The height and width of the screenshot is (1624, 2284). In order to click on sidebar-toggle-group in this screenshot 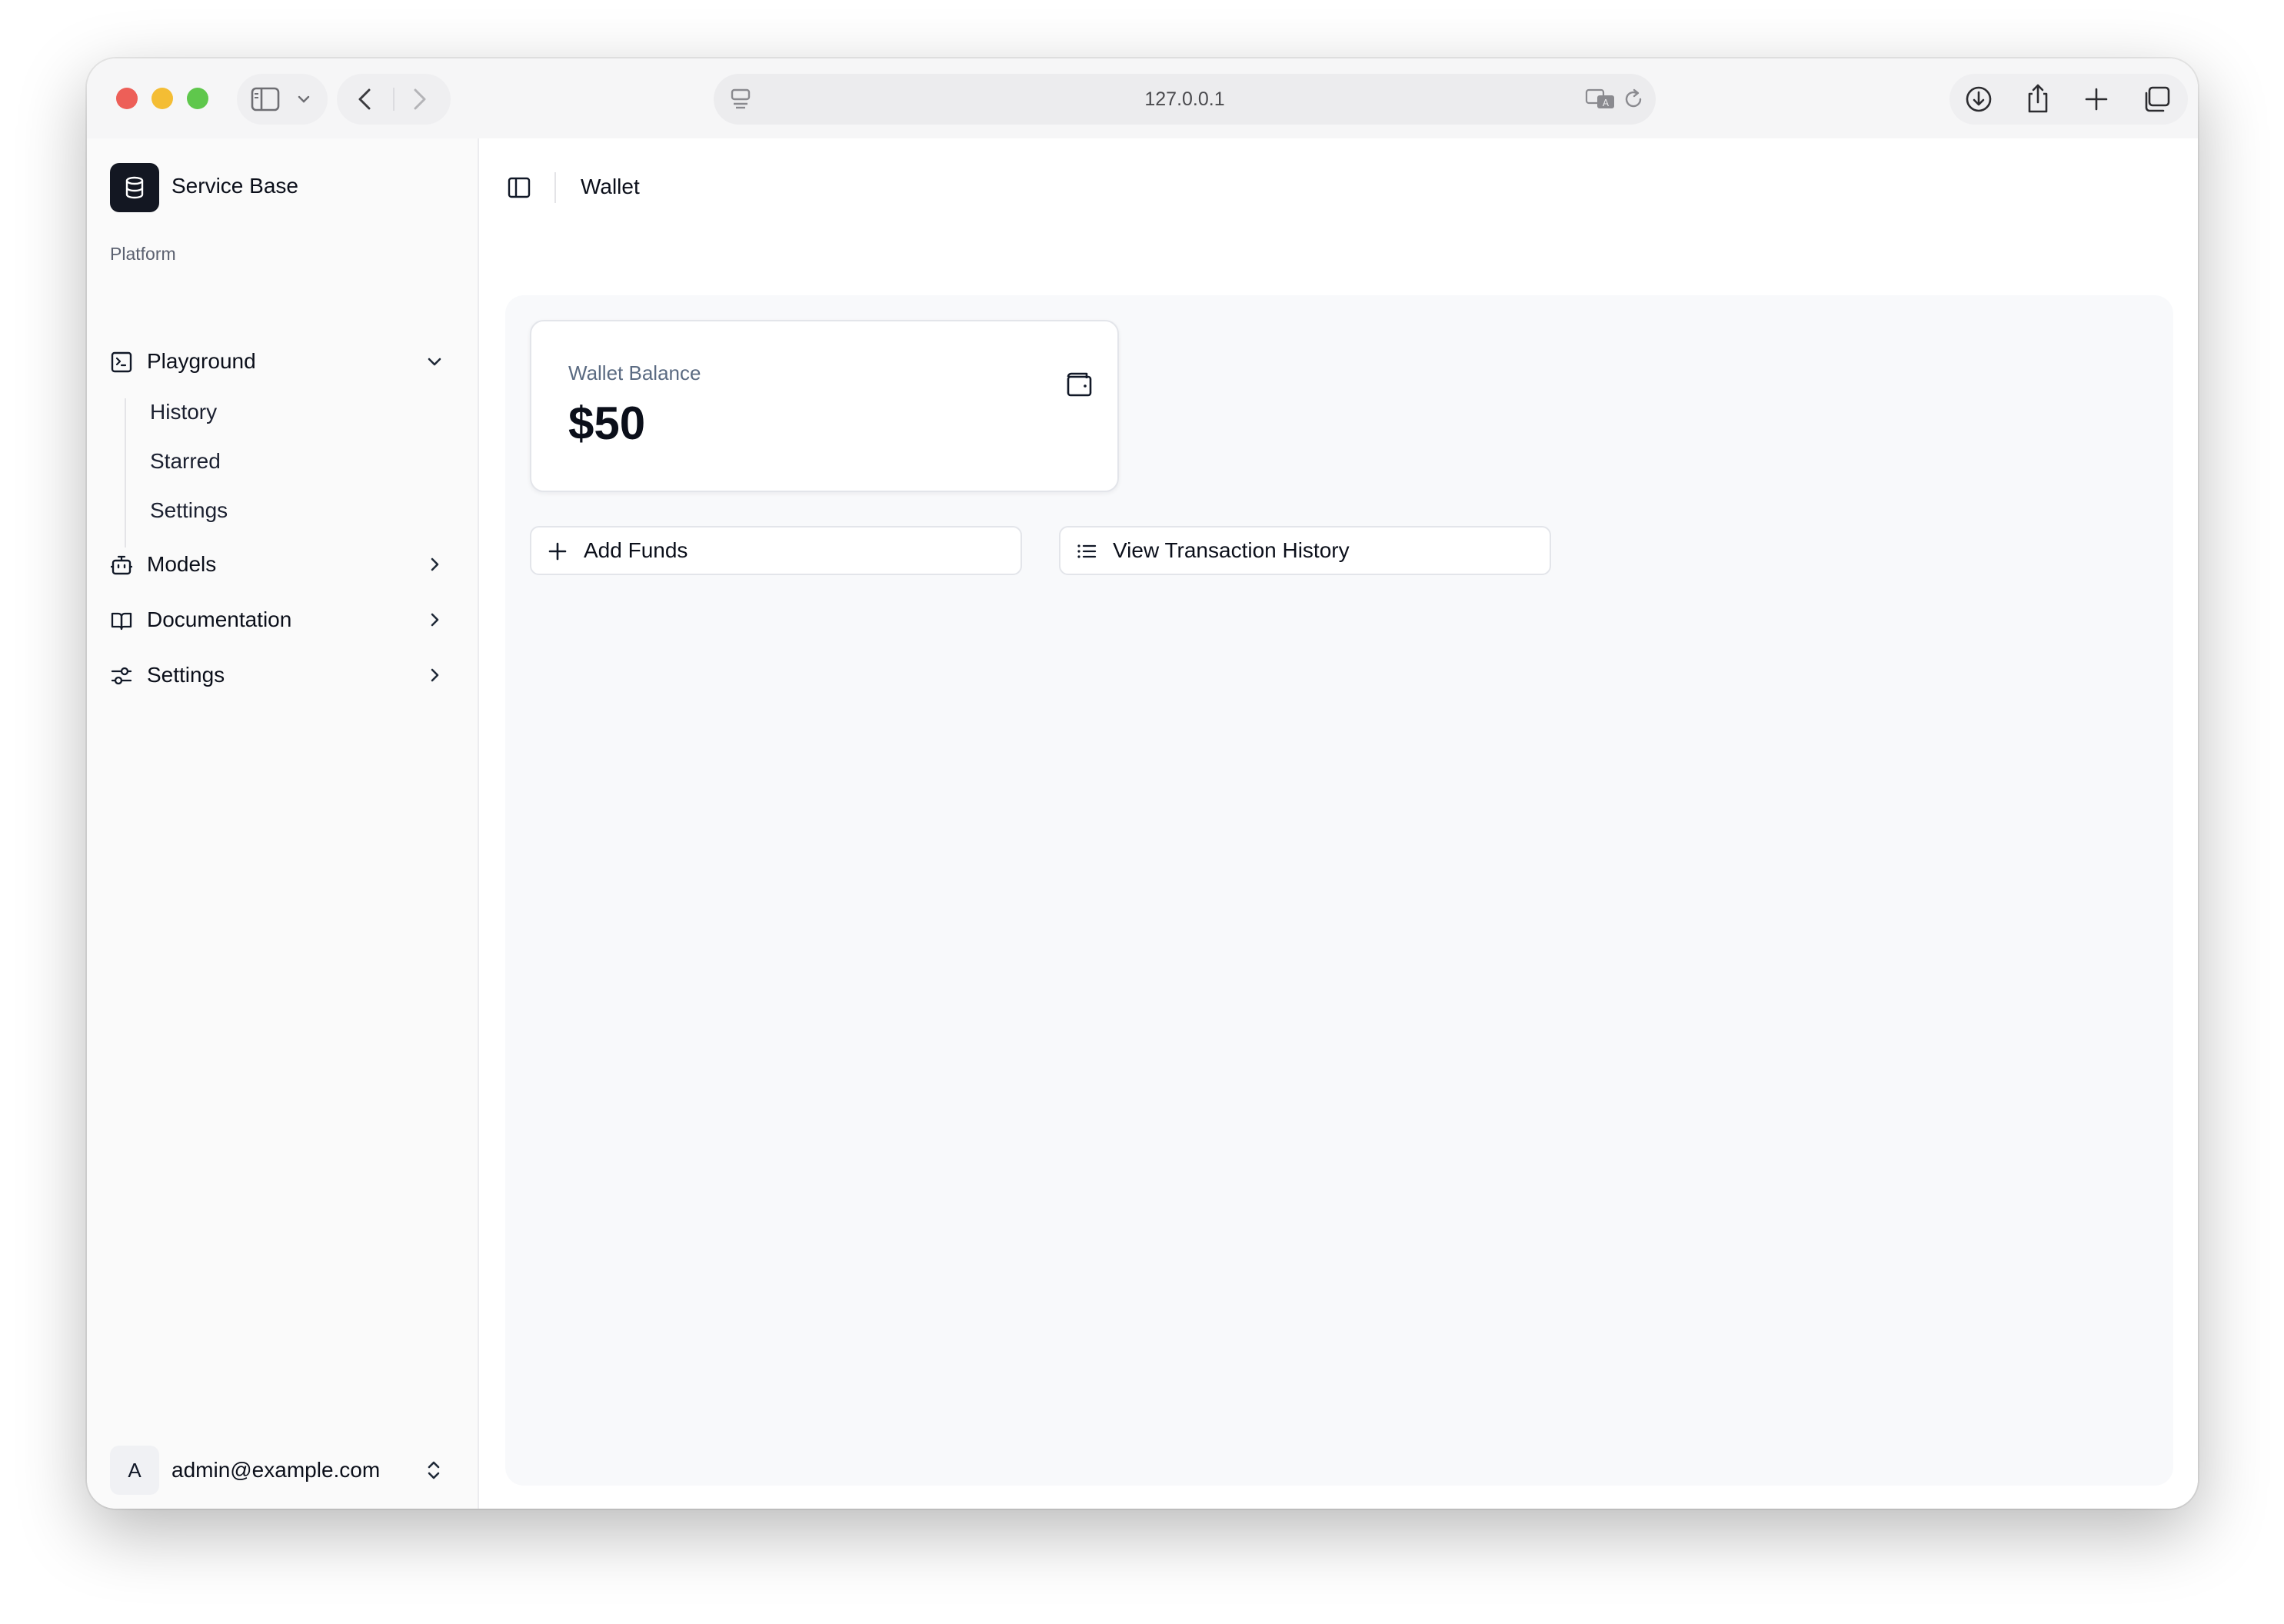, I will do `click(282, 99)`.